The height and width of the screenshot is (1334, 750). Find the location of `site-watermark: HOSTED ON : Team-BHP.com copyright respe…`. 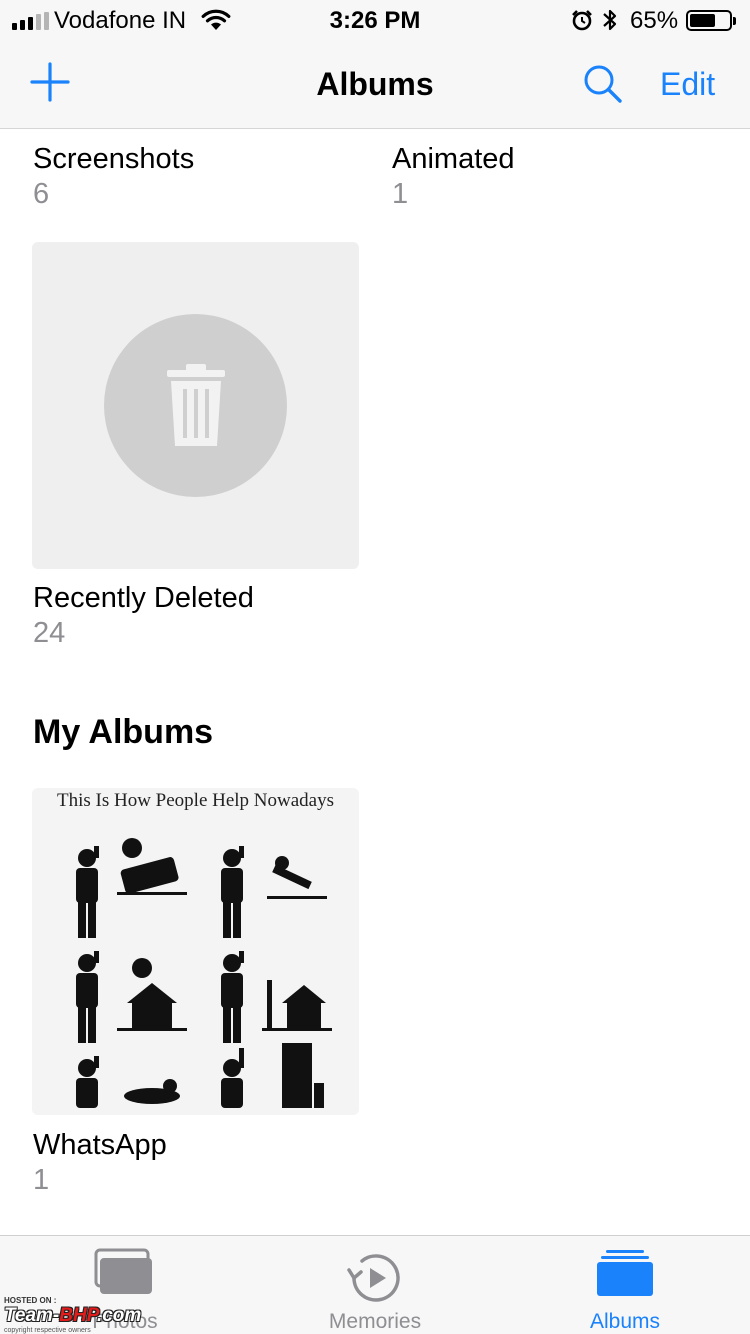

site-watermark: HOSTED ON : Team-BHP.com copyright respe… is located at coordinates (99, 1315).